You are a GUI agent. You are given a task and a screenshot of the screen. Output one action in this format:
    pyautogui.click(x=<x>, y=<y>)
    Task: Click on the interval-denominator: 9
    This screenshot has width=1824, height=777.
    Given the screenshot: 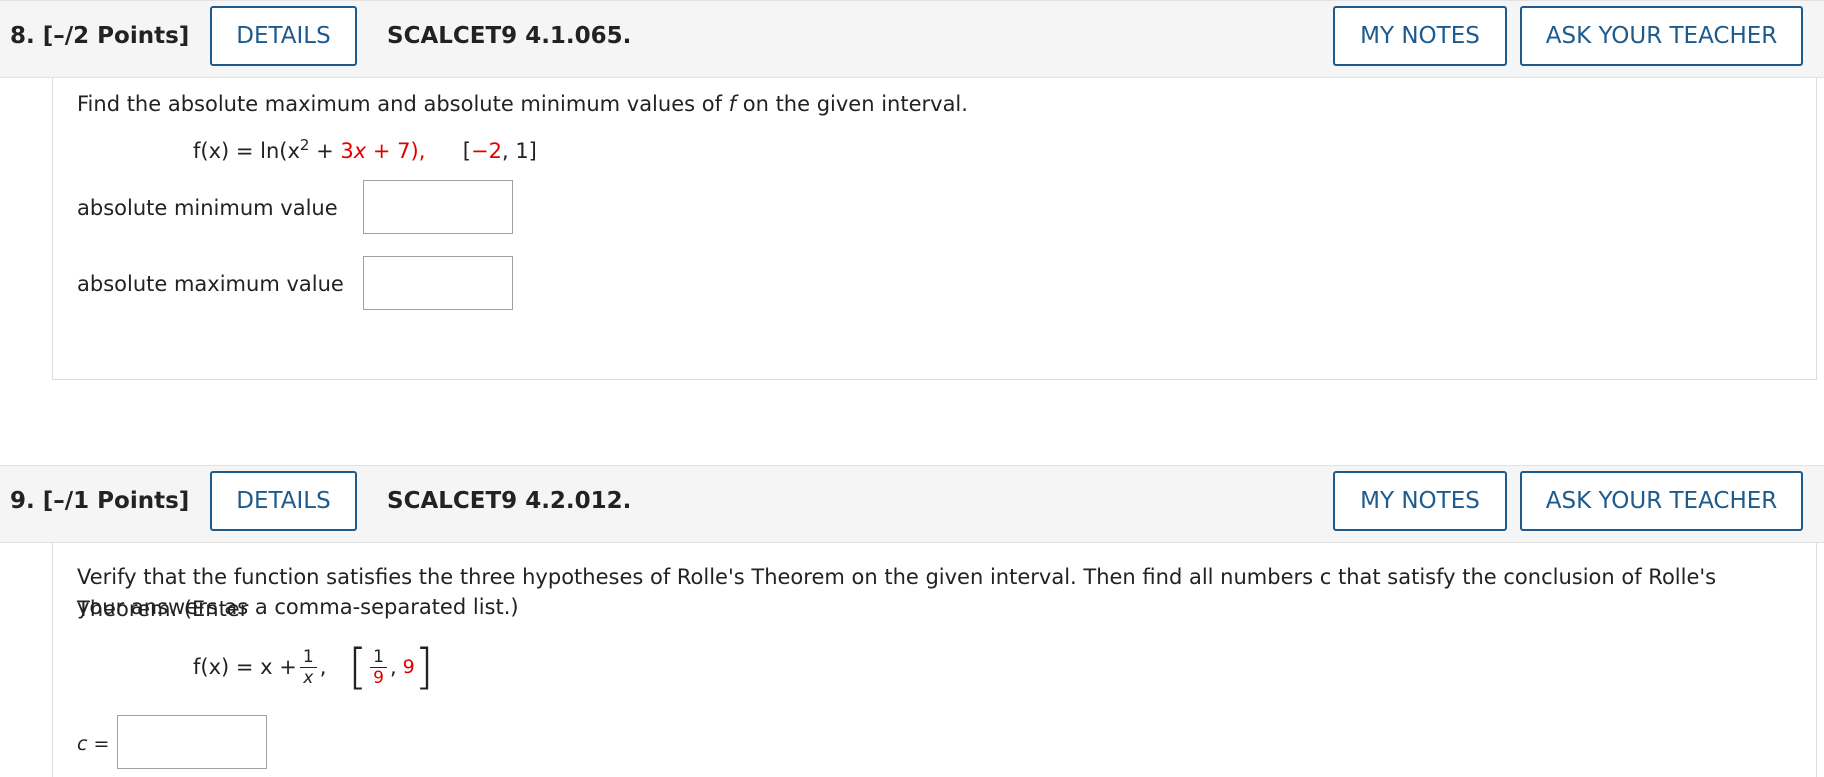 What is the action you would take?
    pyautogui.click(x=378, y=677)
    